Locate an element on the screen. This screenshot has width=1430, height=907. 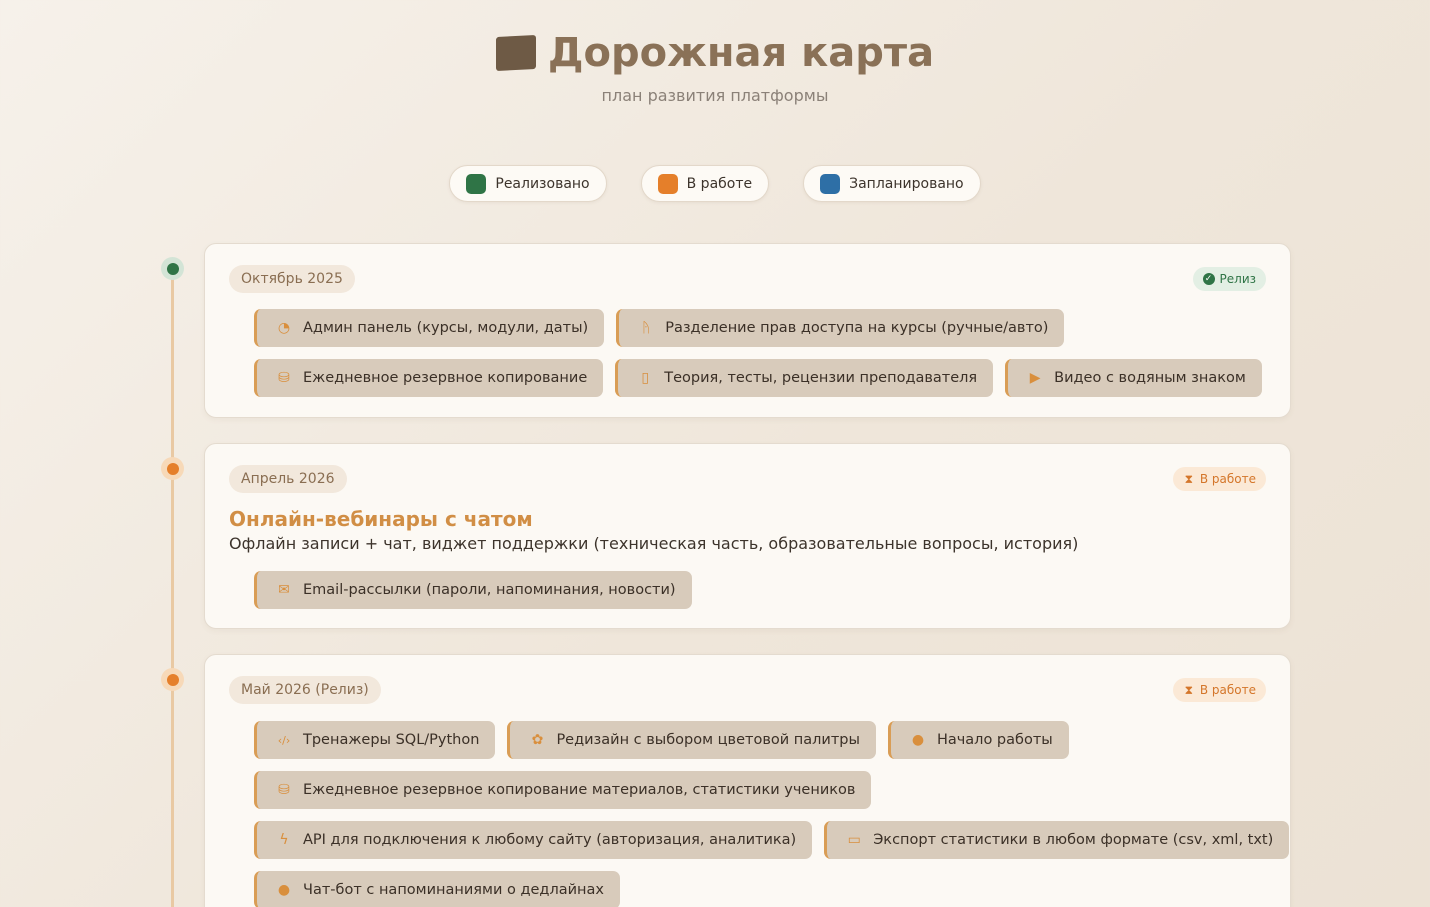
file-export-icon: ▭ is located at coordinates (854, 840).